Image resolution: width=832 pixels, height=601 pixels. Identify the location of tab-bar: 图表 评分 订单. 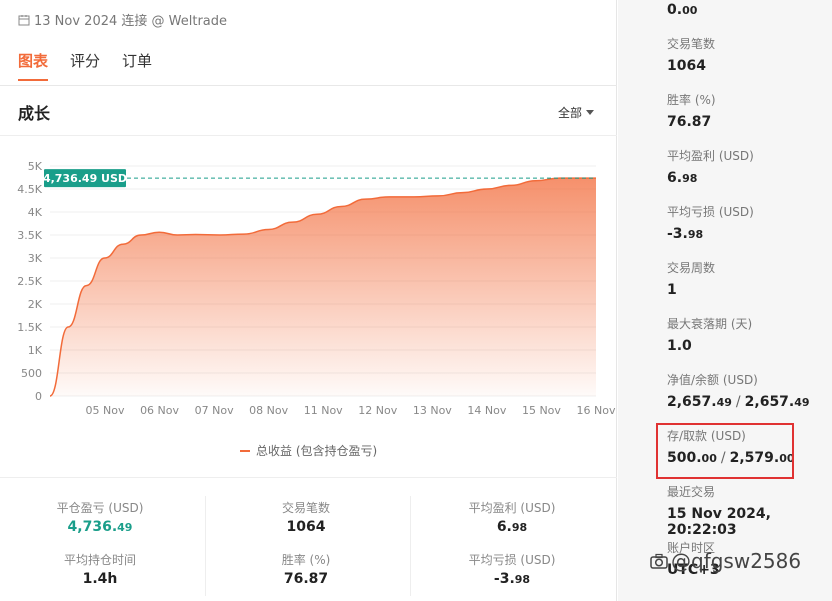
(85, 65).